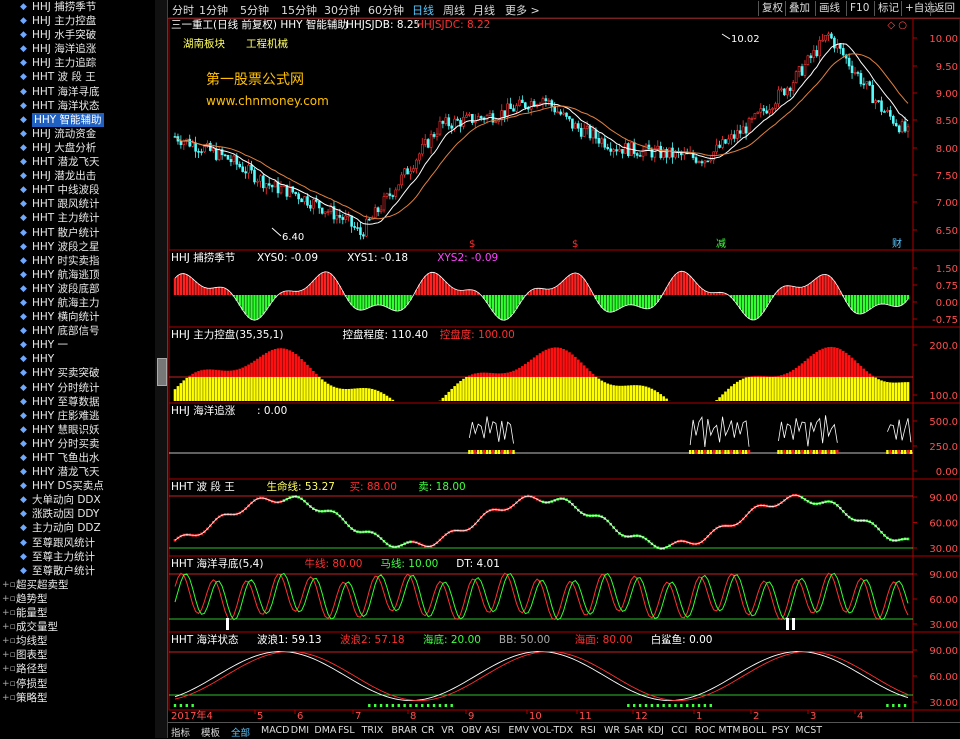 The height and width of the screenshot is (739, 960). What do you see at coordinates (217, 563) in the screenshot?
I see `panel-title: HHT 海洋寻底(5,4)` at bounding box center [217, 563].